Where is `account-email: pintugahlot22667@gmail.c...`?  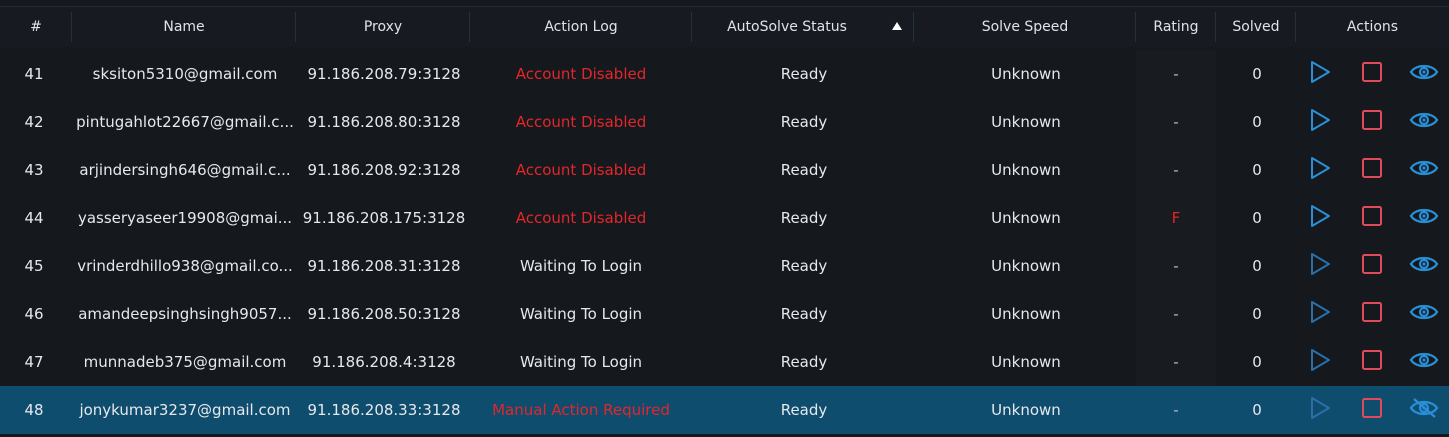 account-email: pintugahlot22667@gmail.c... is located at coordinates (185, 122).